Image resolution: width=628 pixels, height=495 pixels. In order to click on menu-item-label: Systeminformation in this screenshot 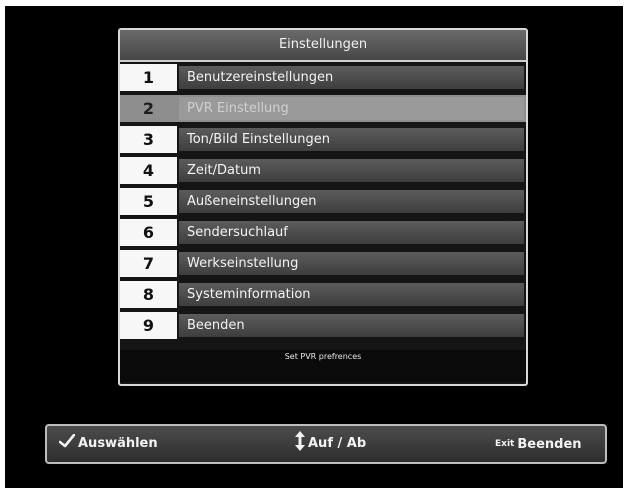, I will do `click(351, 294)`.